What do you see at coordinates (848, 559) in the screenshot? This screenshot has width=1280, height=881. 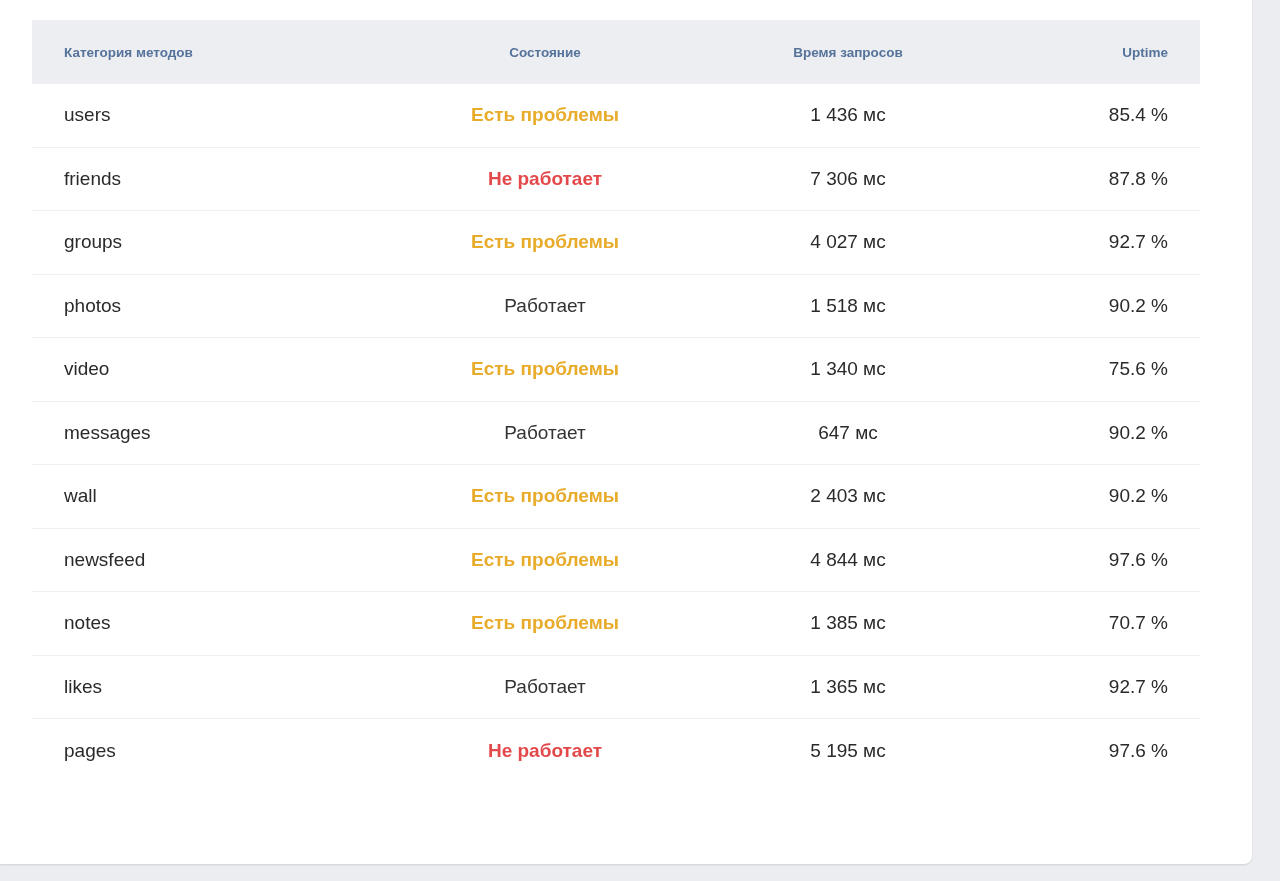 I see `time-cell: 4 844 мс` at bounding box center [848, 559].